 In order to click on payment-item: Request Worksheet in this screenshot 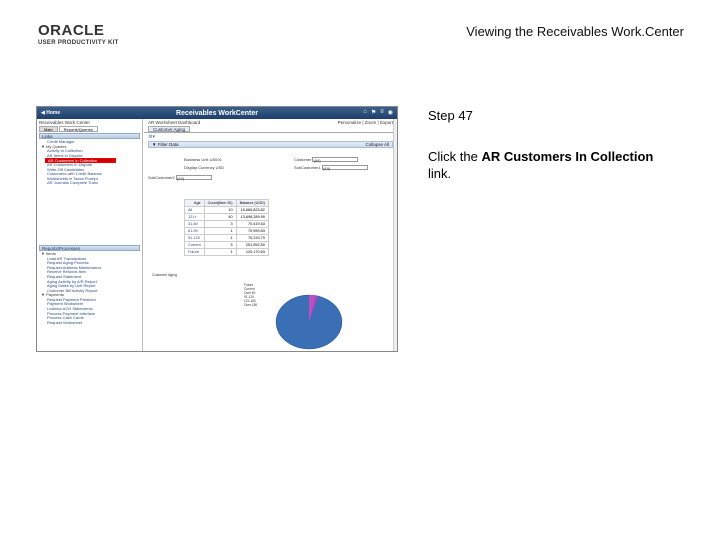, I will do `click(89, 323)`.